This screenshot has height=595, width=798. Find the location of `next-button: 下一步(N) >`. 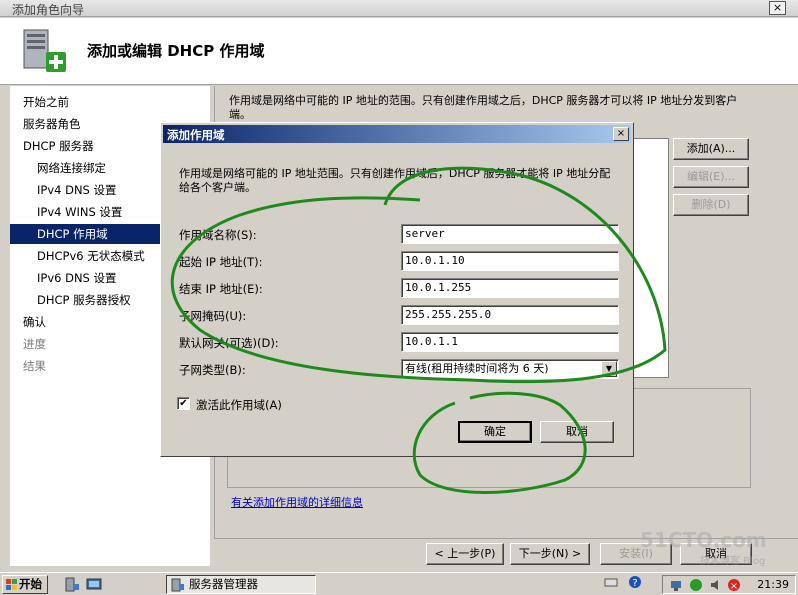

next-button: 下一步(N) > is located at coordinates (550, 554).